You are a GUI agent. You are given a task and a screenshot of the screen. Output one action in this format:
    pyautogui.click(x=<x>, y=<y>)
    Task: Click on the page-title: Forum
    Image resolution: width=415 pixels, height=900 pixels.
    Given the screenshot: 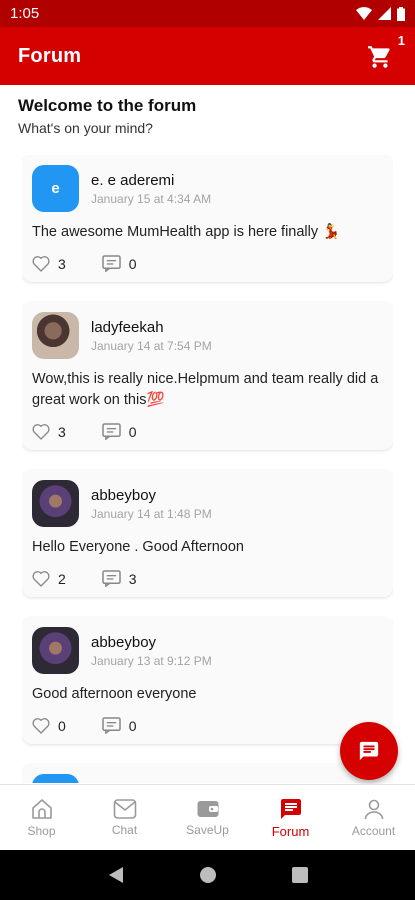 What is the action you would take?
    pyautogui.click(x=50, y=55)
    